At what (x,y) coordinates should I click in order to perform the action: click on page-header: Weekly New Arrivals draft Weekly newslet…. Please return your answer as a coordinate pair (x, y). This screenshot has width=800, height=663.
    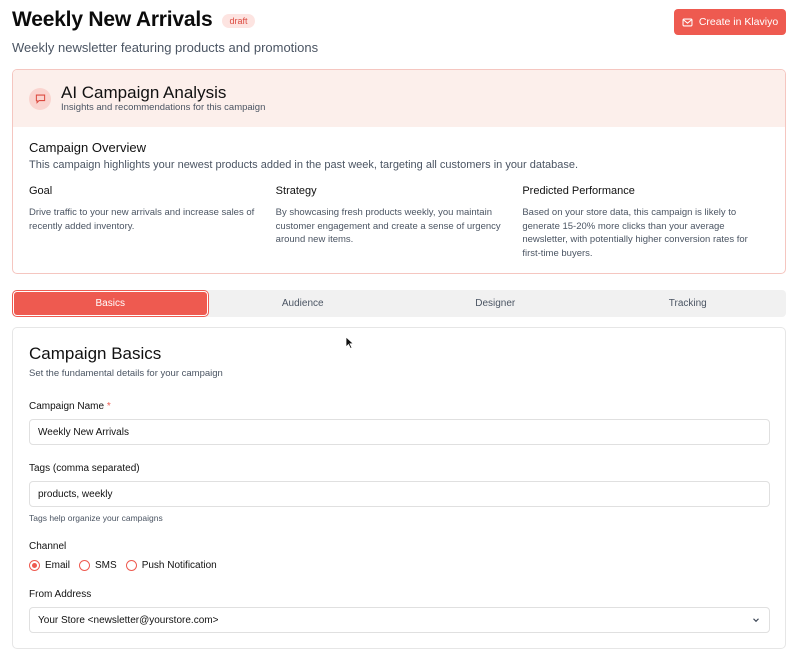
    Looking at the image, I should click on (399, 33).